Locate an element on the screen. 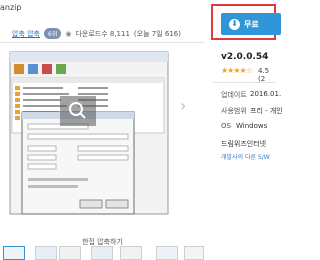 This screenshot has width=320, height=260. license-label: 사용범위 is located at coordinates (234, 111).